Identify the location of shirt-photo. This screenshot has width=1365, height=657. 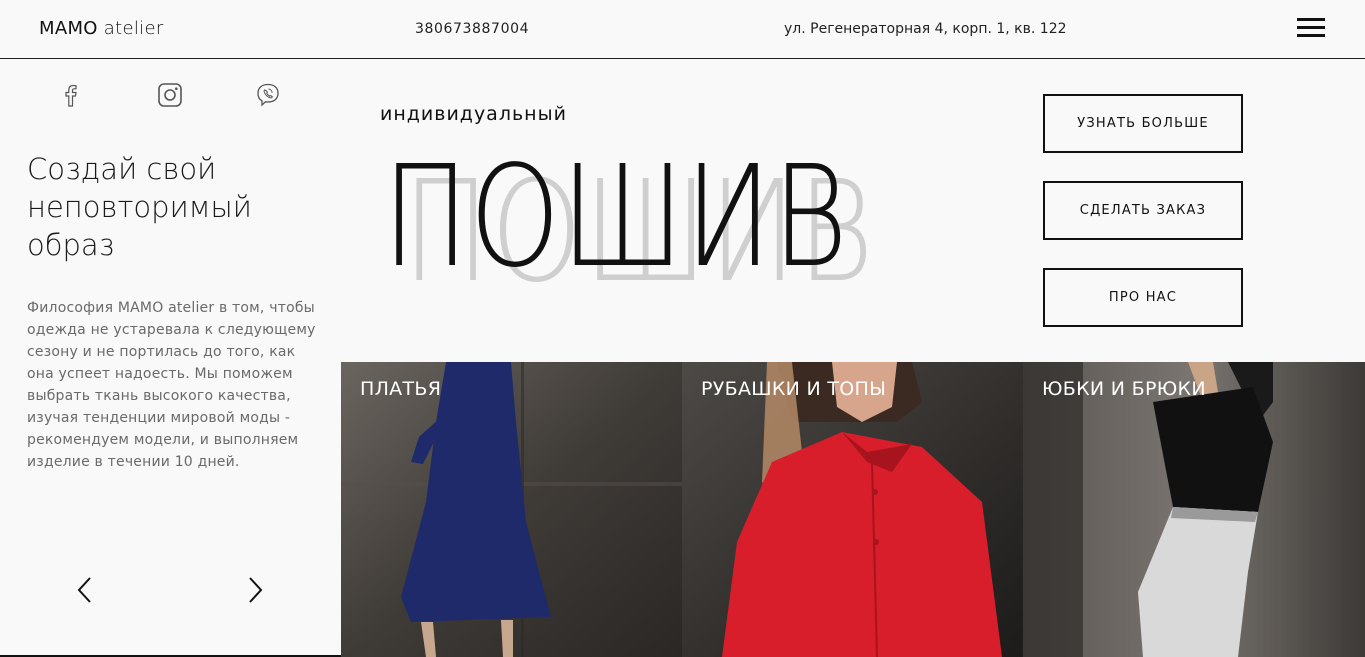
(852, 509).